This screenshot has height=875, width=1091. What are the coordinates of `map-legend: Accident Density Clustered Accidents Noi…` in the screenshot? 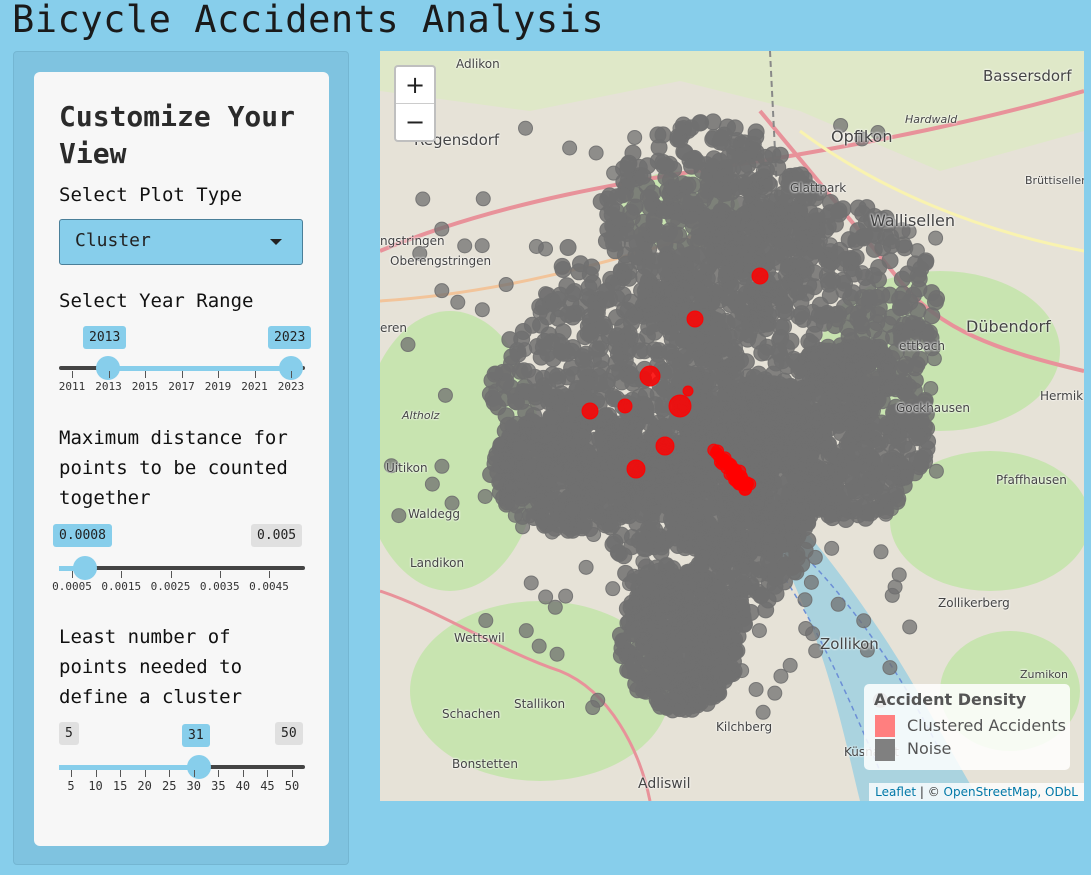 It's located at (967, 727).